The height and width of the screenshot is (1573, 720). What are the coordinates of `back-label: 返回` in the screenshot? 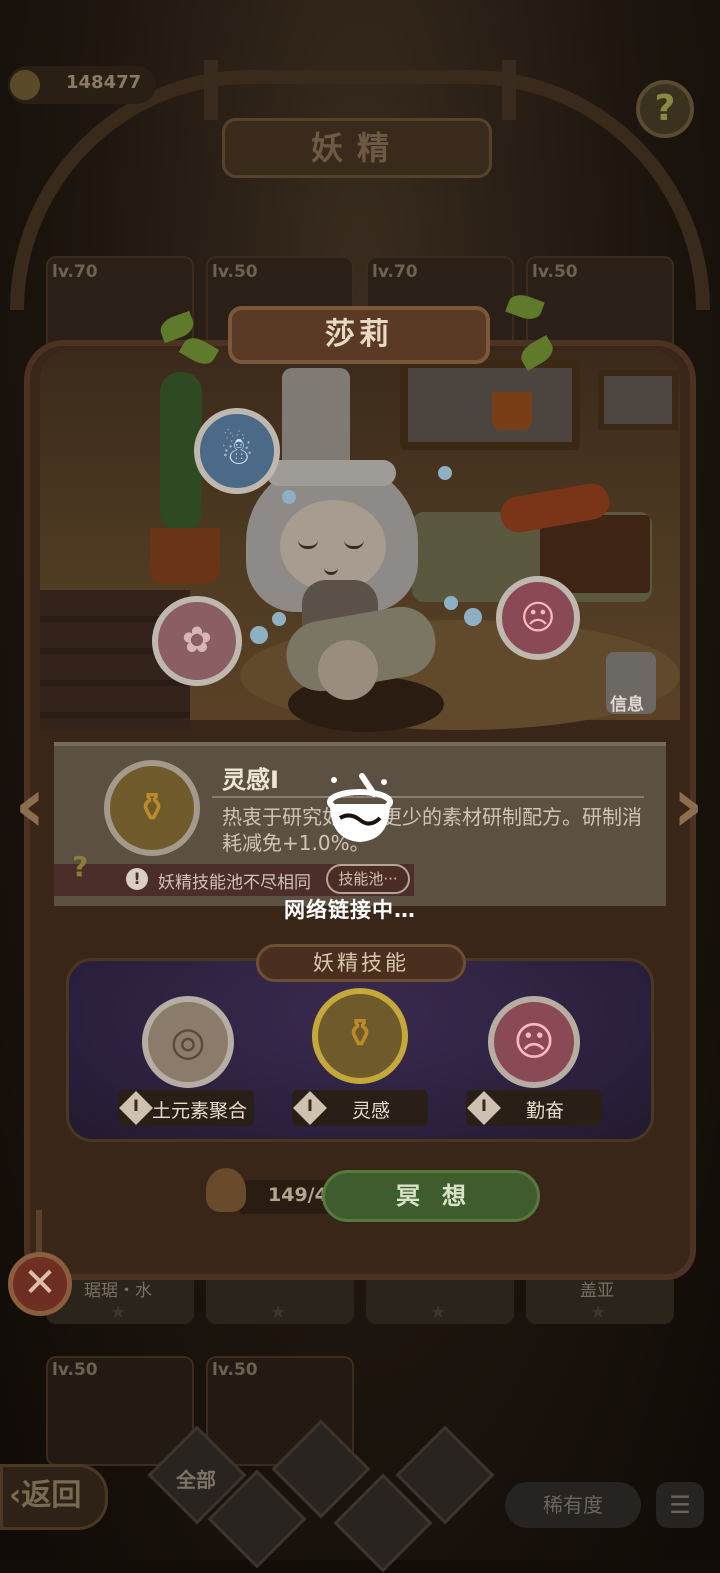 It's located at (51, 1495).